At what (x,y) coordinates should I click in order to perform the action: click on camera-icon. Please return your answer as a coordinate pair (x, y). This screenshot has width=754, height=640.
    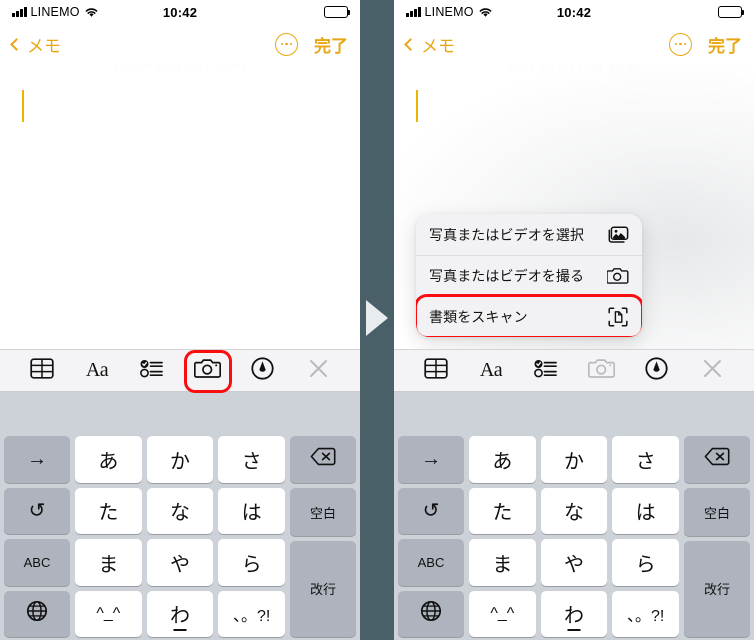
    Looking at the image, I should click on (208, 371).